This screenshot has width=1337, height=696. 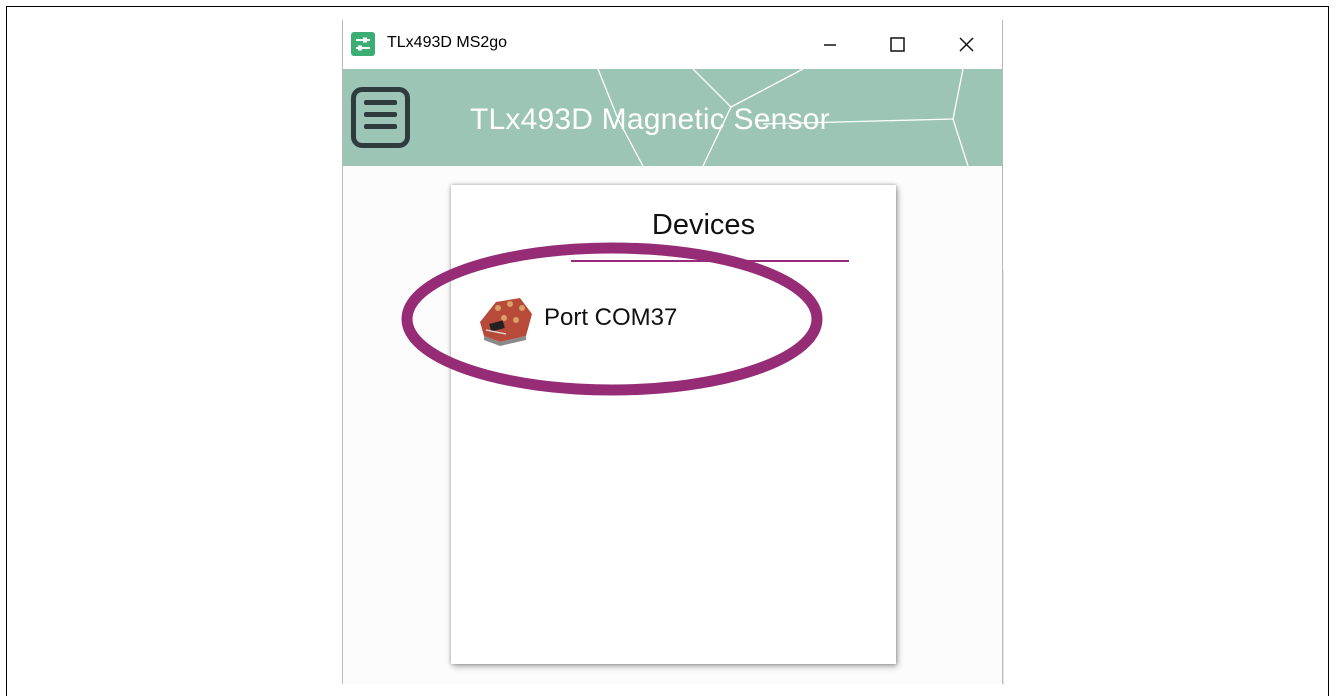 I want to click on title-bar: TLx493D MS2go, so click(x=672, y=45).